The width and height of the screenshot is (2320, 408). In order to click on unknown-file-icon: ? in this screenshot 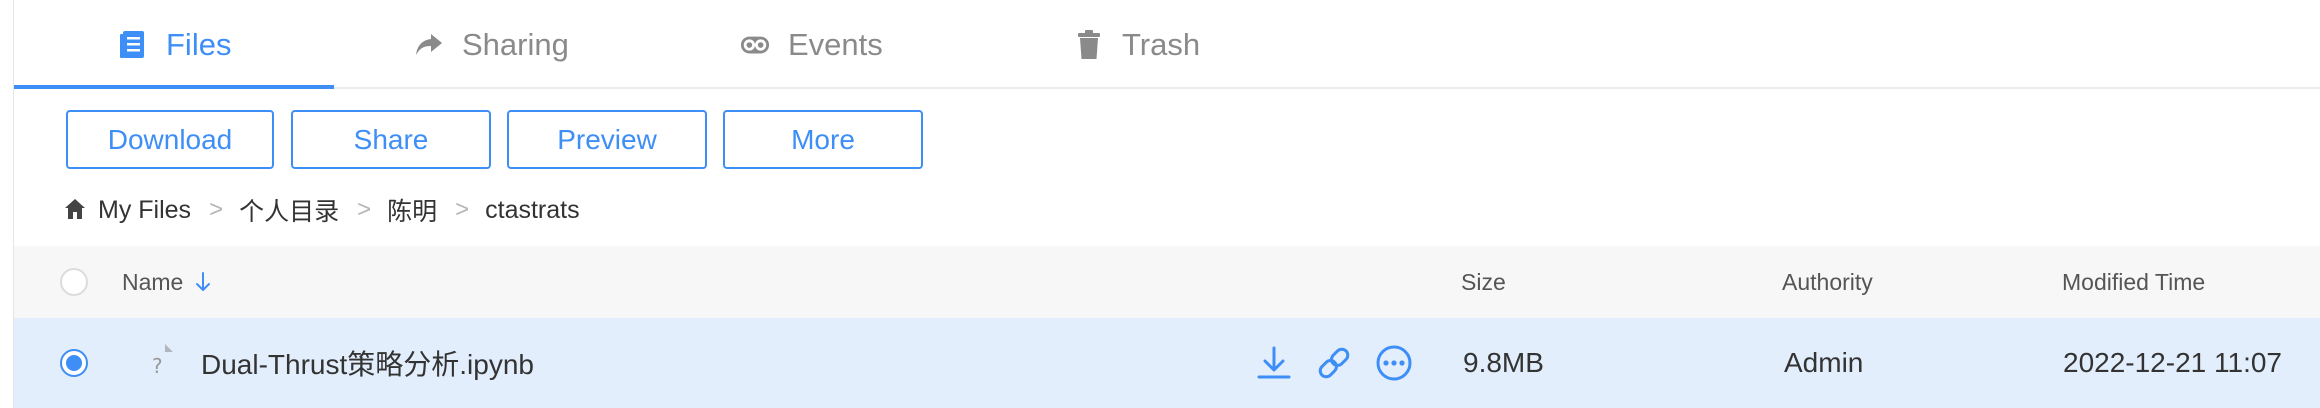, I will do `click(156, 363)`.